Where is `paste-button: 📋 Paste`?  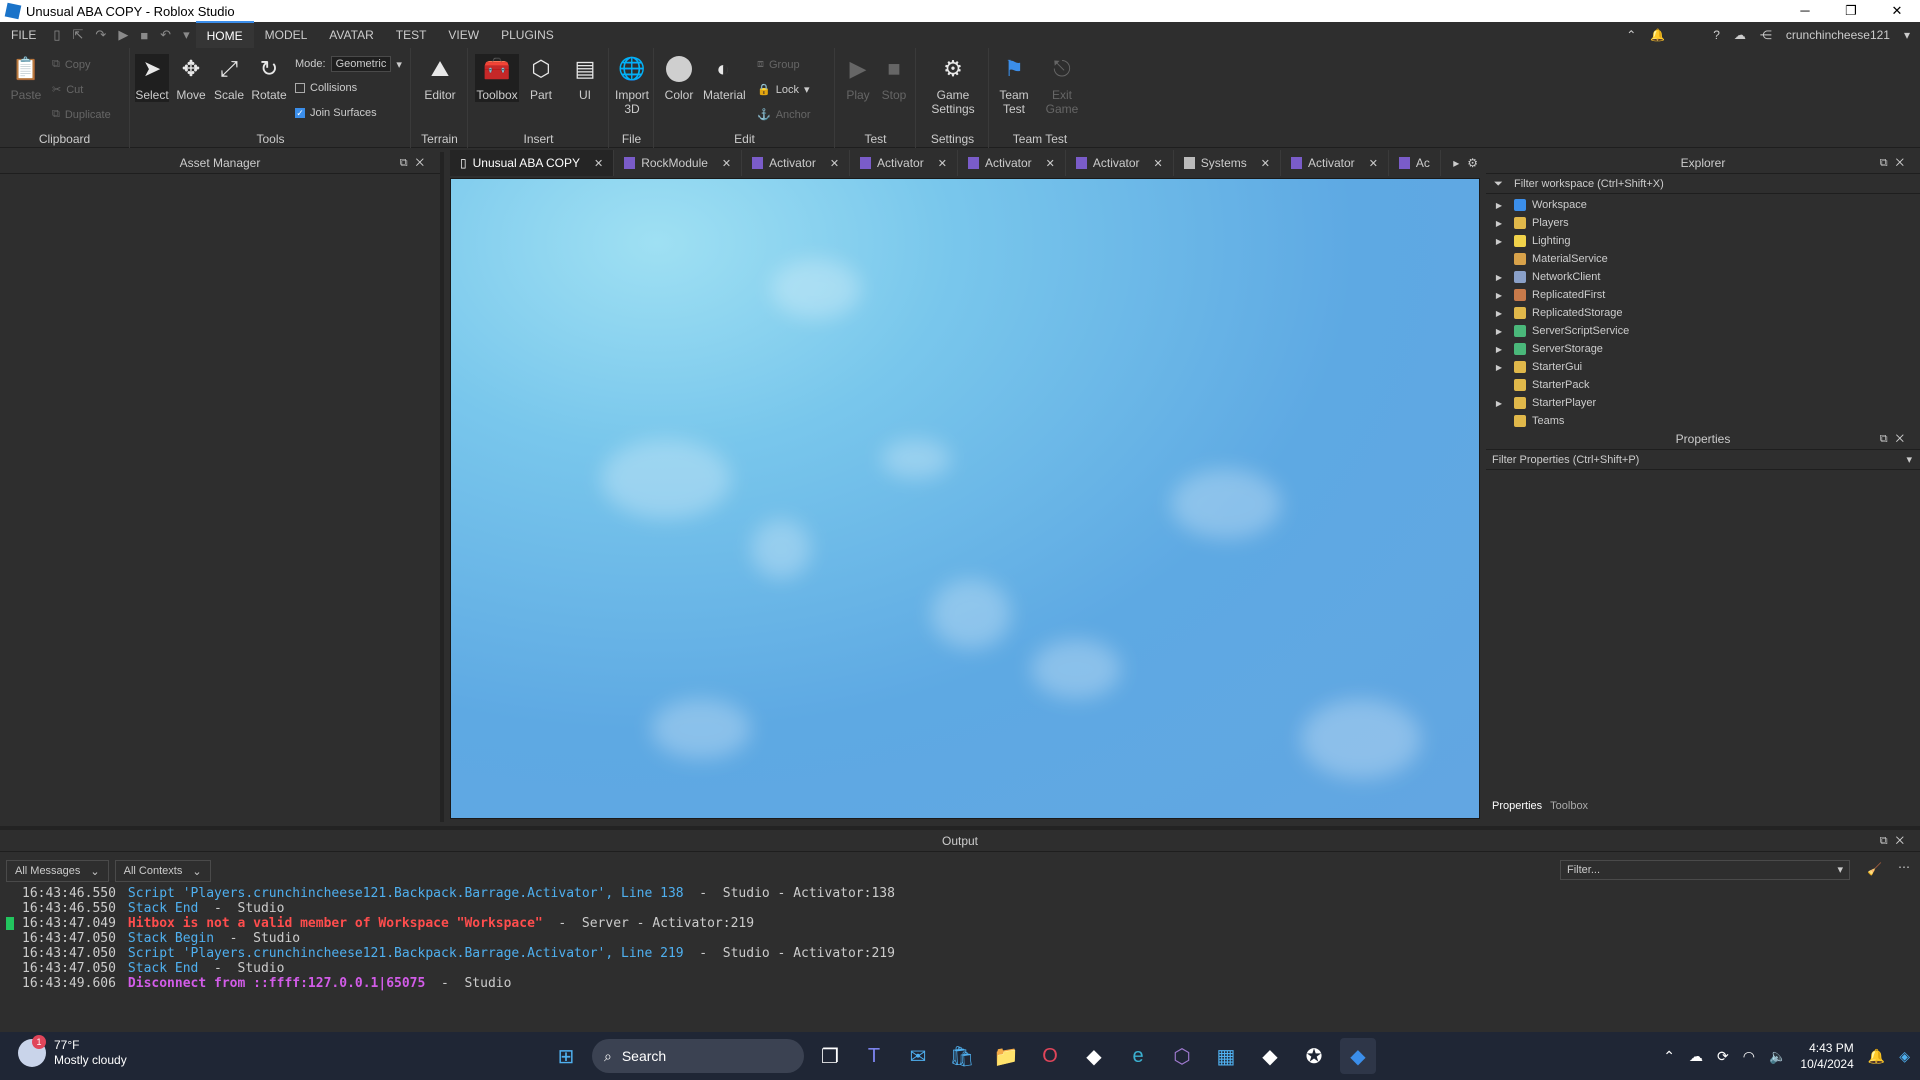
paste-button: 📋 Paste is located at coordinates (26, 78).